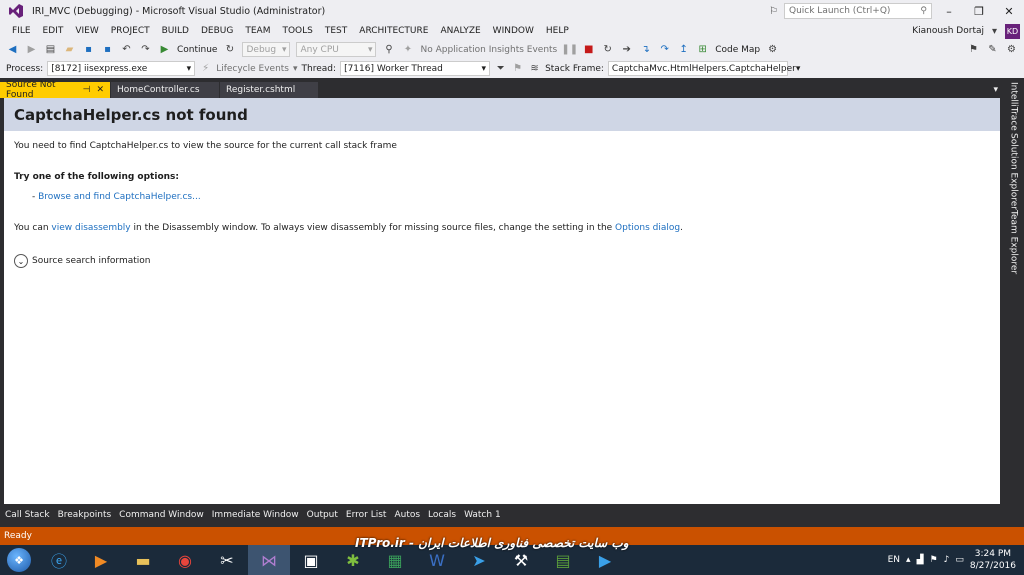 The width and height of the screenshot is (1024, 575). I want to click on menu-test: TEST, so click(336, 31).